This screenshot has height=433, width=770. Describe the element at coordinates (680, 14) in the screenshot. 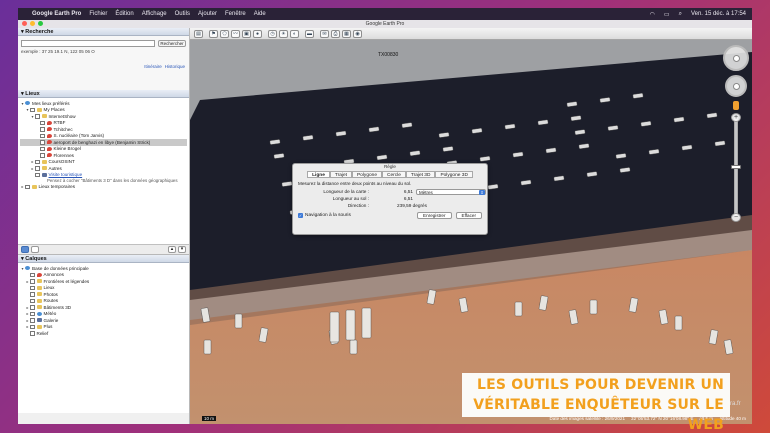

I see `search-icon: ⌕` at that location.